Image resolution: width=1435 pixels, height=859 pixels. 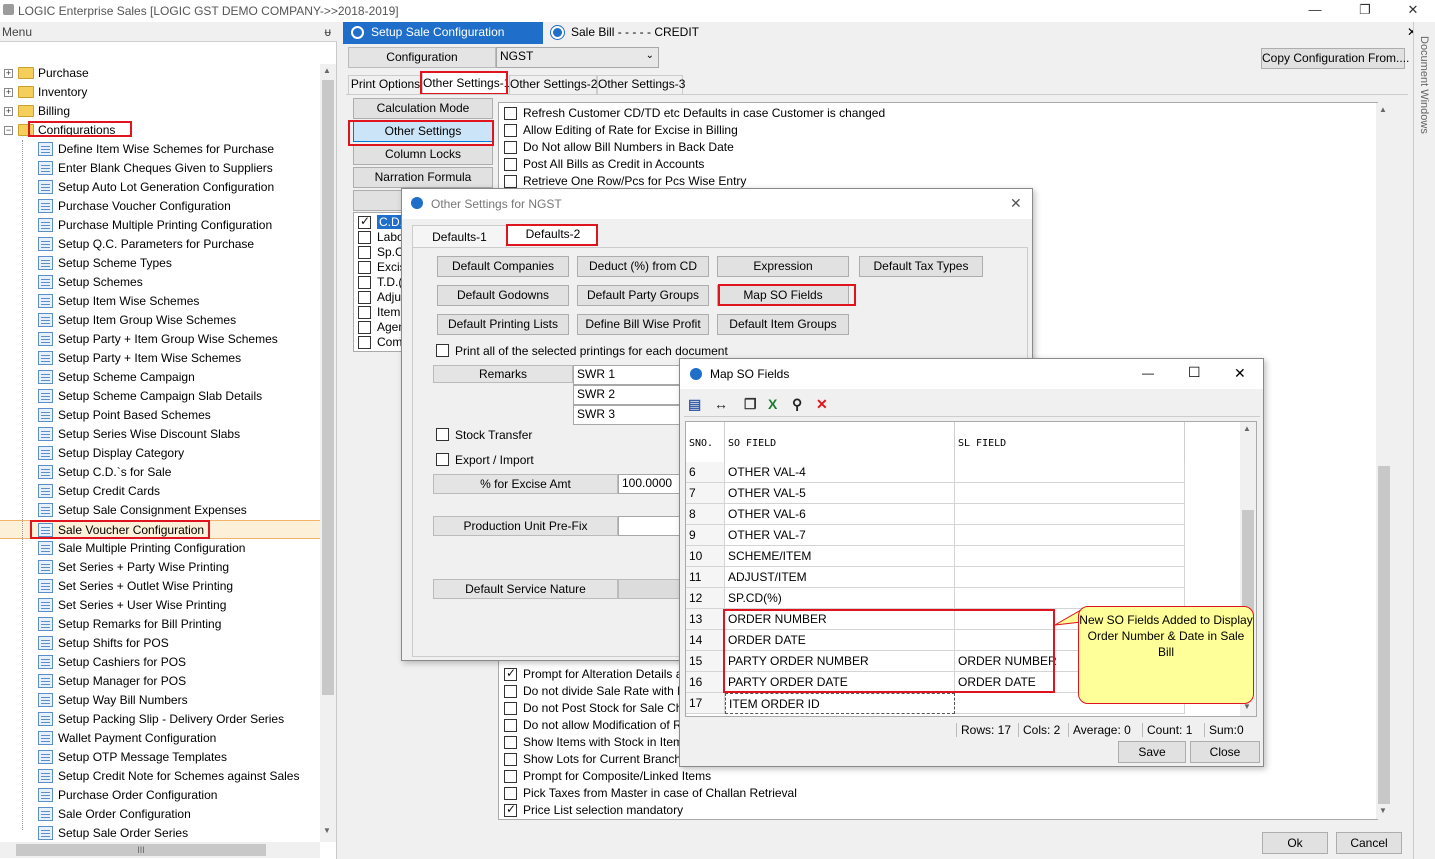 I want to click on menu-item: Setup Auto Lot Generation Configuration, so click(x=160, y=187).